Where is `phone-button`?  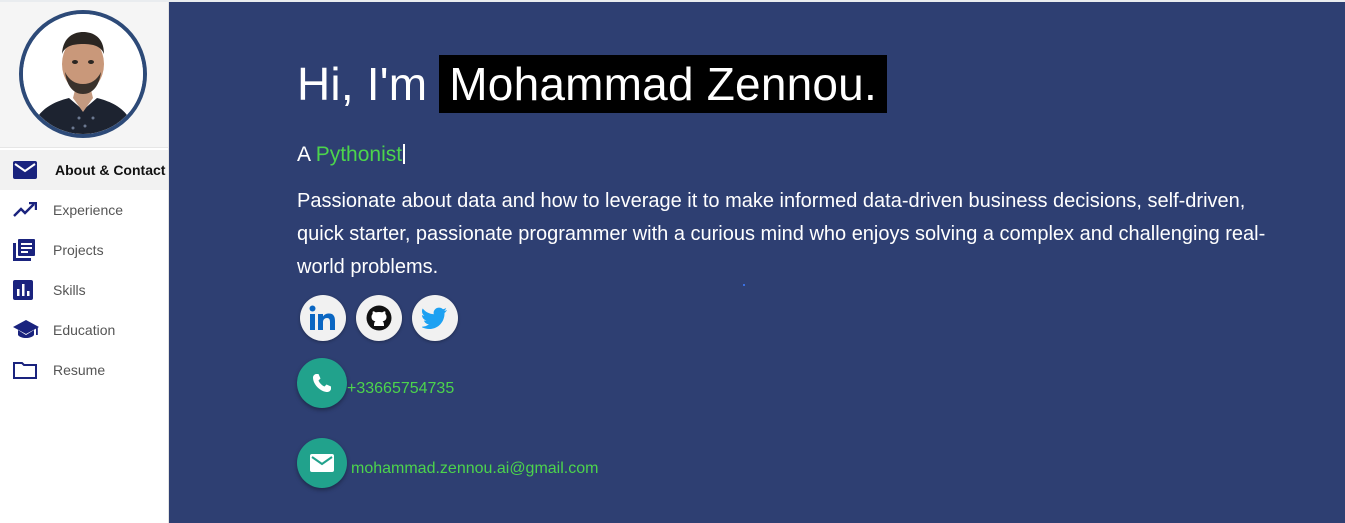 phone-button is located at coordinates (322, 383).